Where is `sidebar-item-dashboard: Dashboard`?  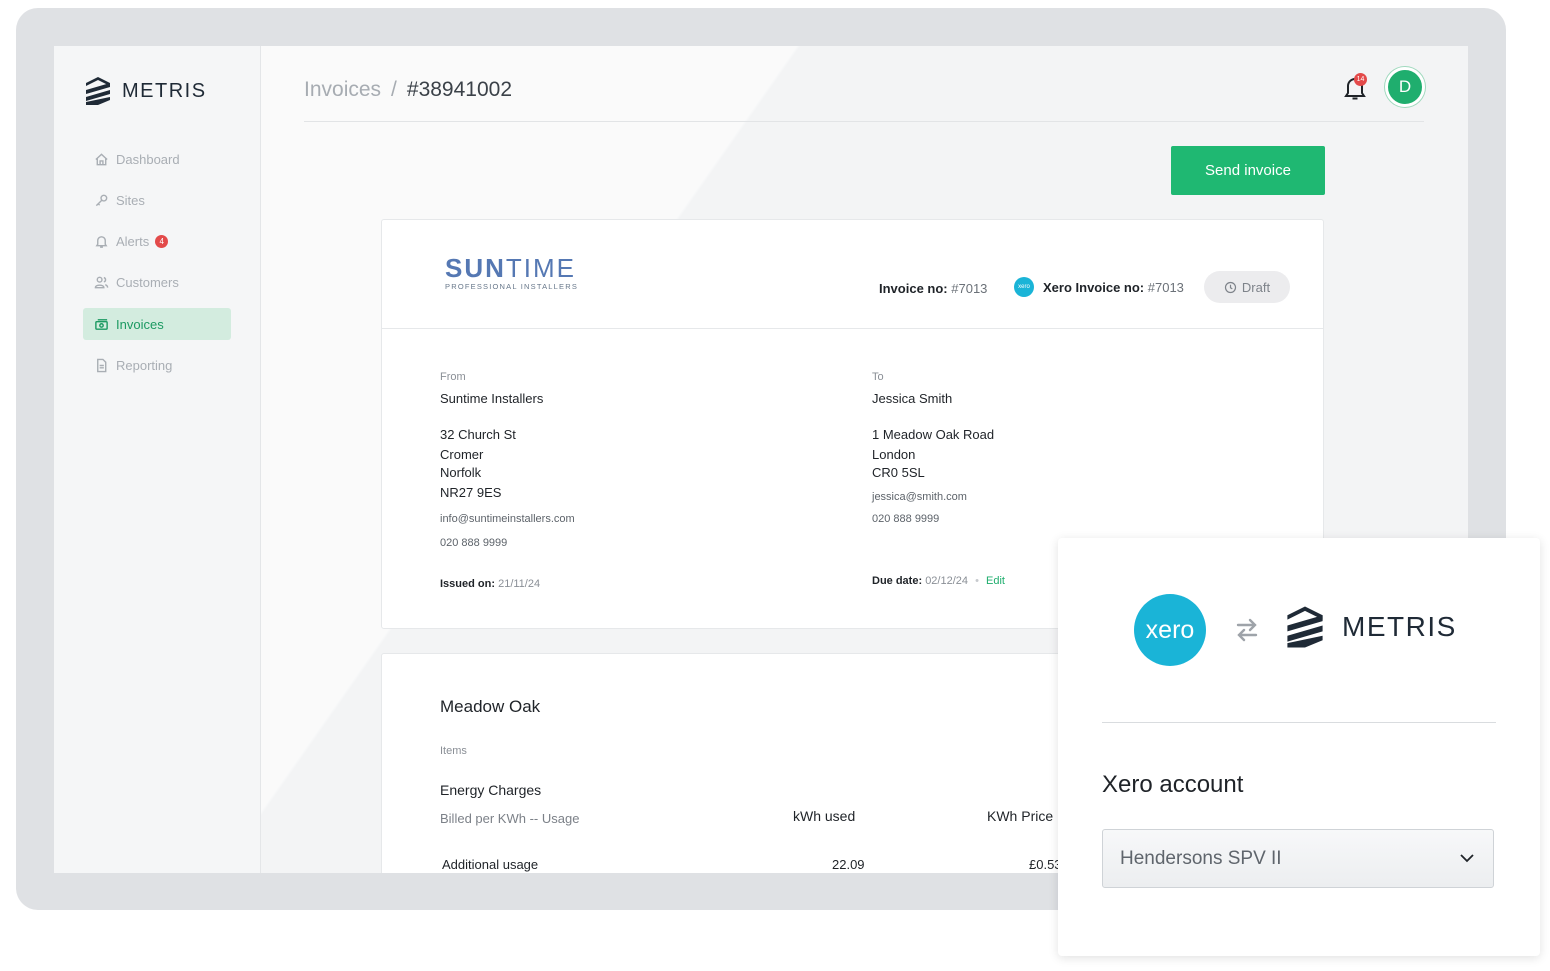 sidebar-item-dashboard: Dashboard is located at coordinates (157, 159).